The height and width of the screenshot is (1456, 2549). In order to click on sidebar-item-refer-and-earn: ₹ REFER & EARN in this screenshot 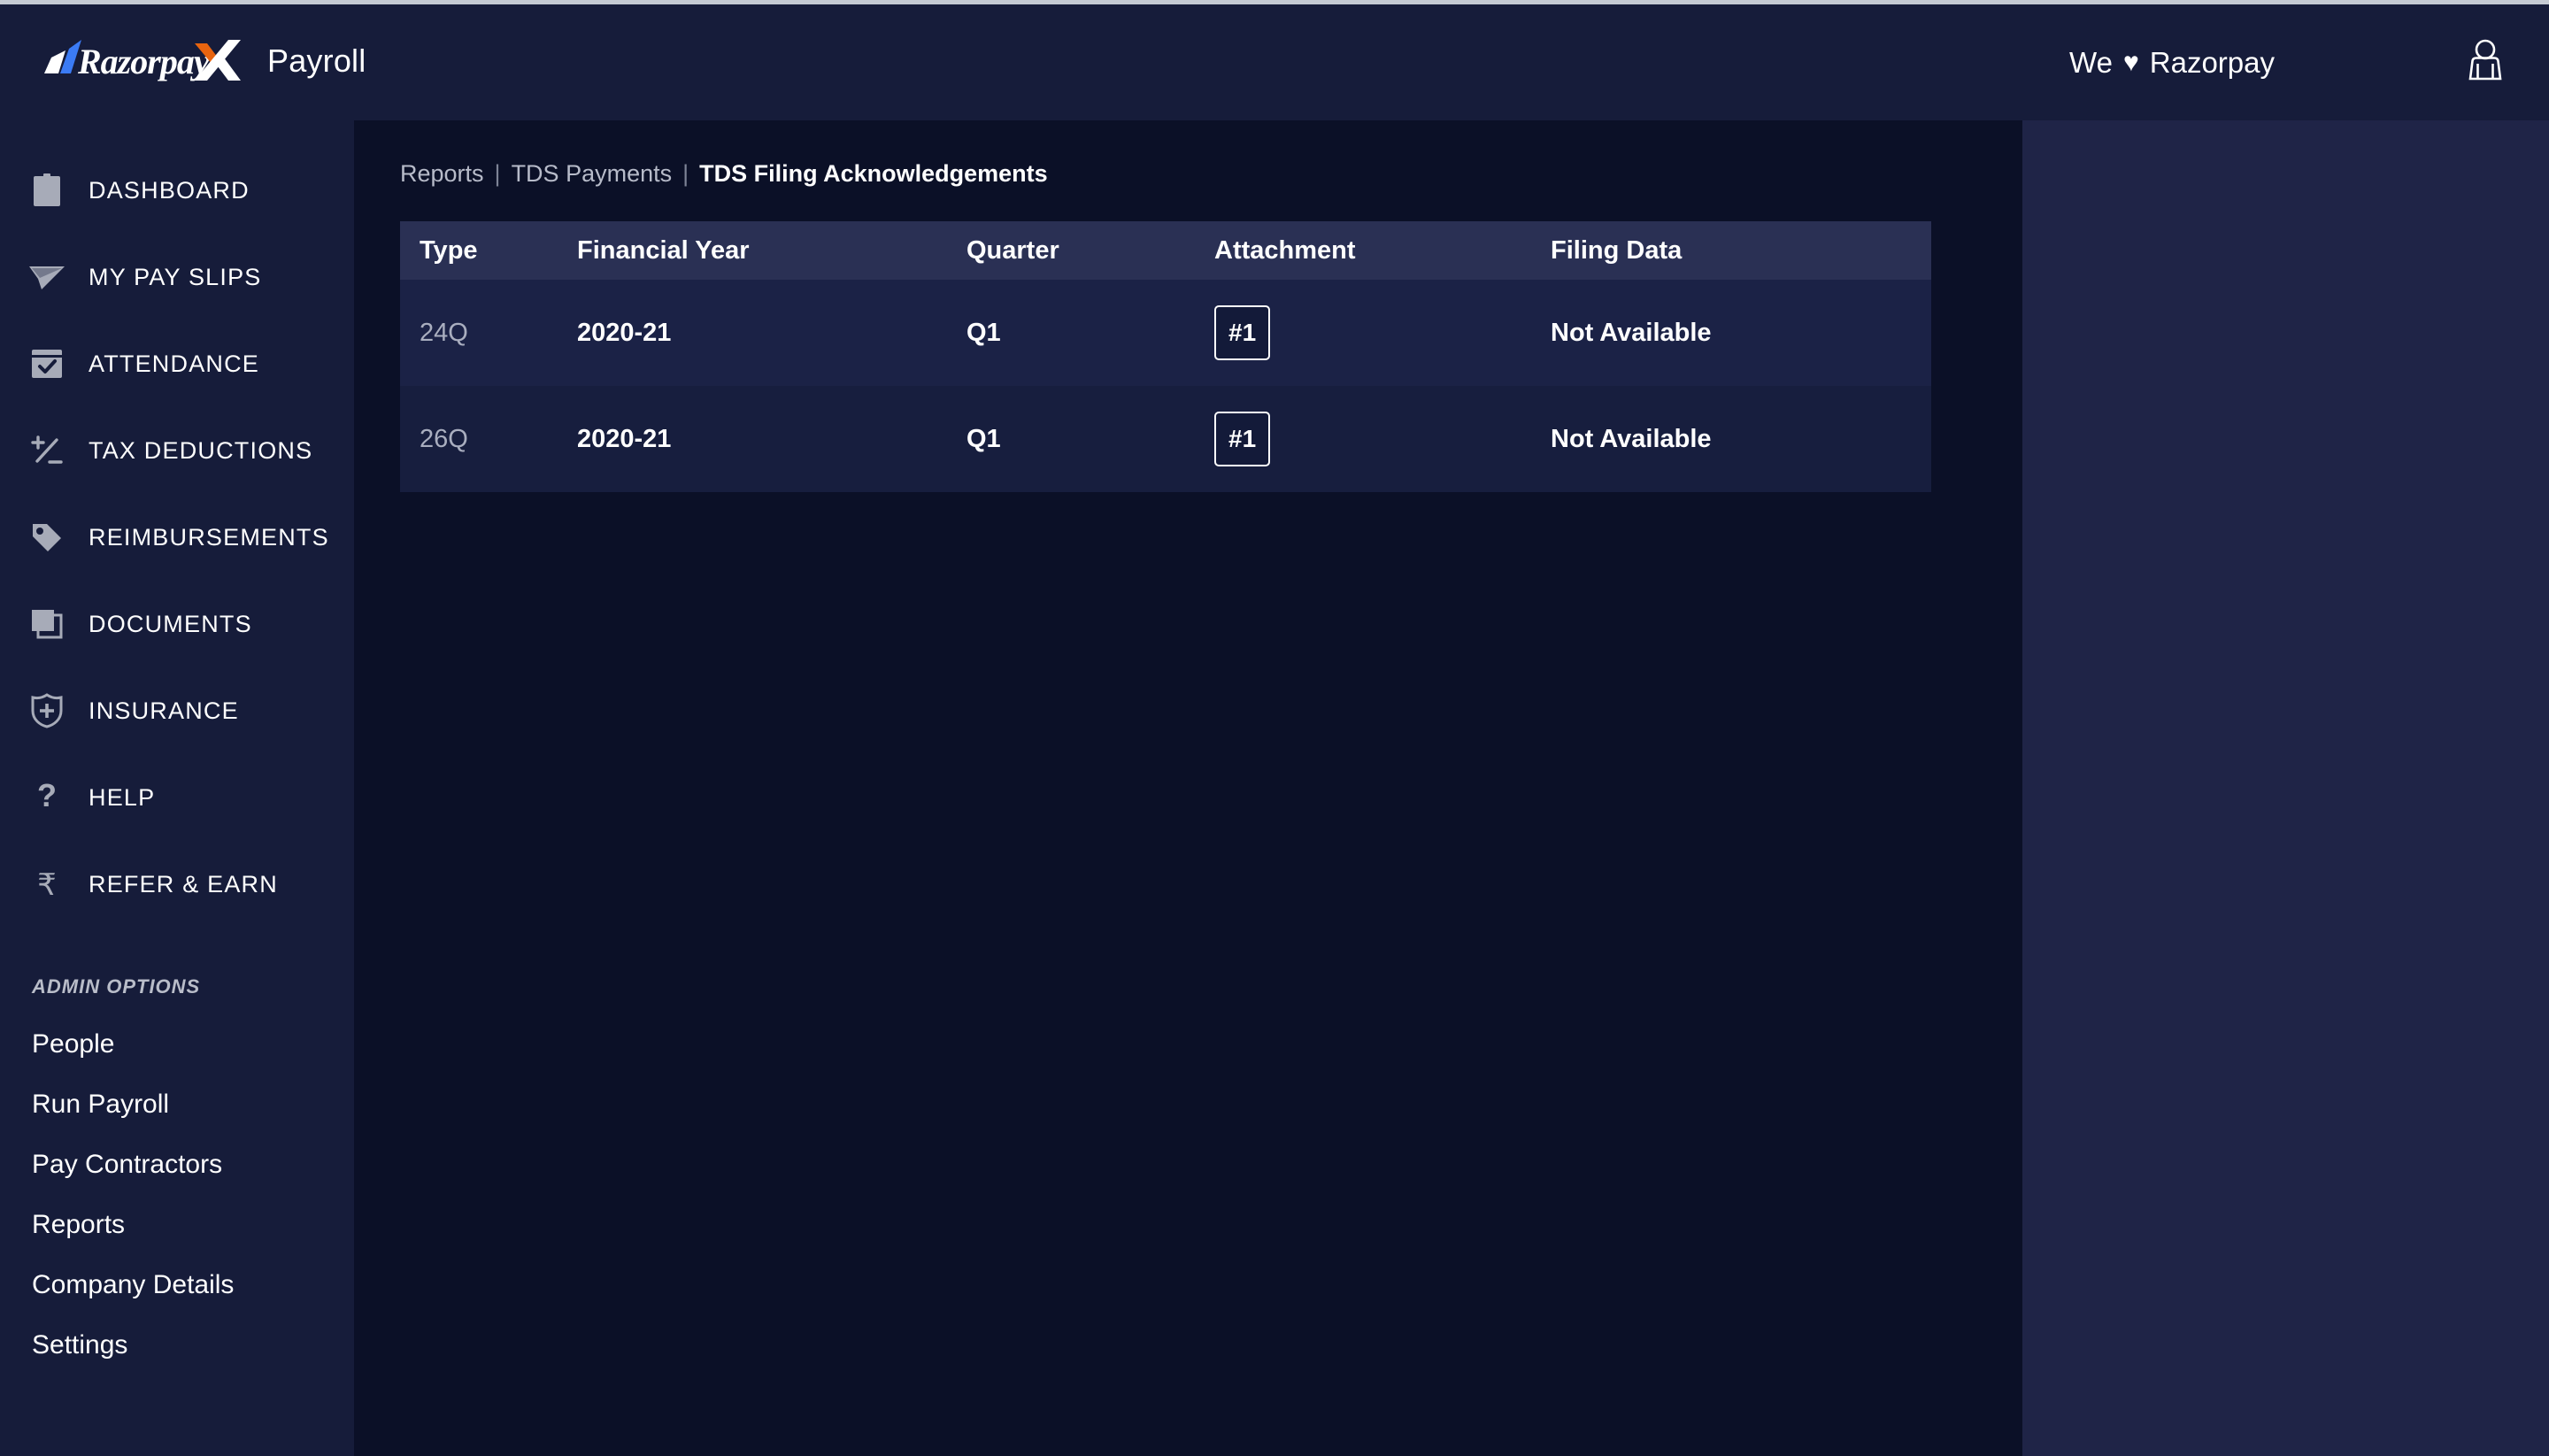, I will do `click(177, 884)`.